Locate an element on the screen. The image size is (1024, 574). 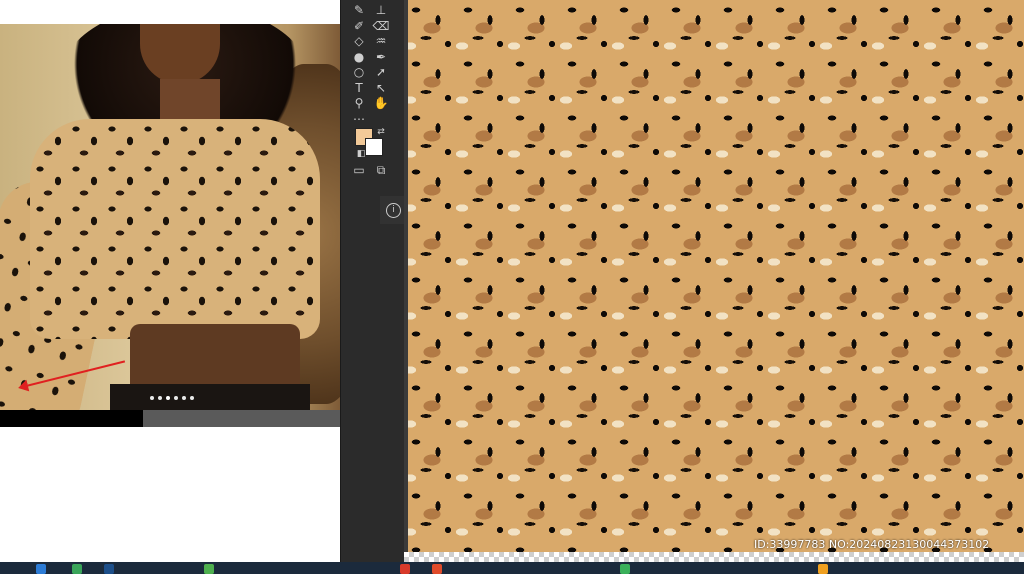
screen-mode-icon: ⧉ is located at coordinates (381, 170).